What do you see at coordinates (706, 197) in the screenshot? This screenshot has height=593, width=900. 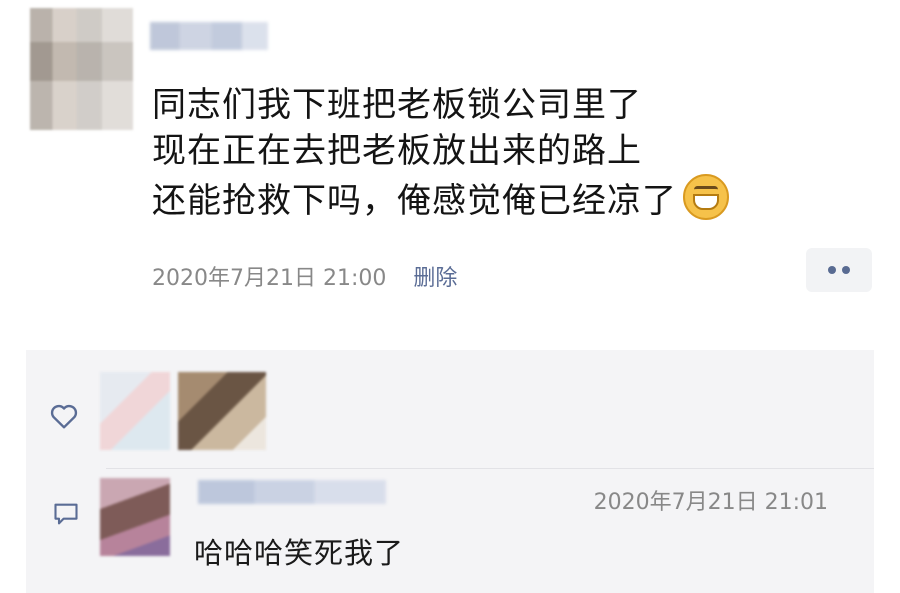 I see `grinning-face-icon` at bounding box center [706, 197].